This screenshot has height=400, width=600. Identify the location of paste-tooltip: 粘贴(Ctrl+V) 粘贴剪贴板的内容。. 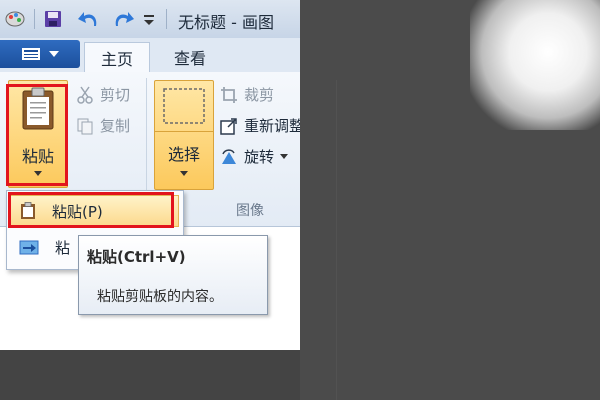
(173, 275).